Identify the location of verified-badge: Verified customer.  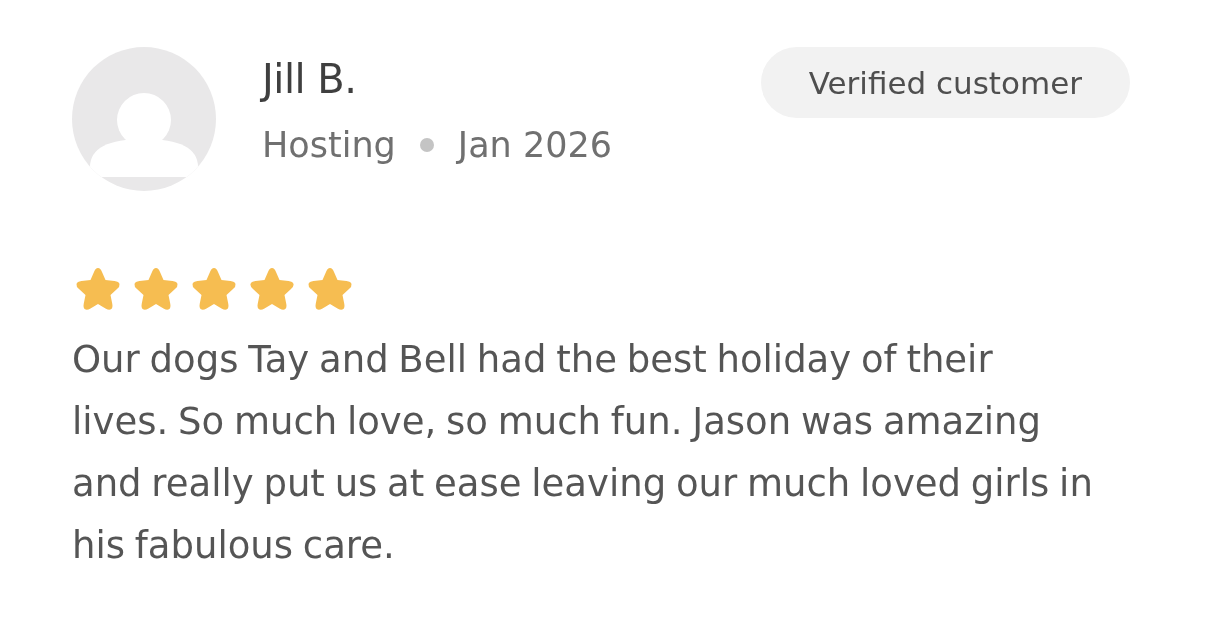
(945, 82).